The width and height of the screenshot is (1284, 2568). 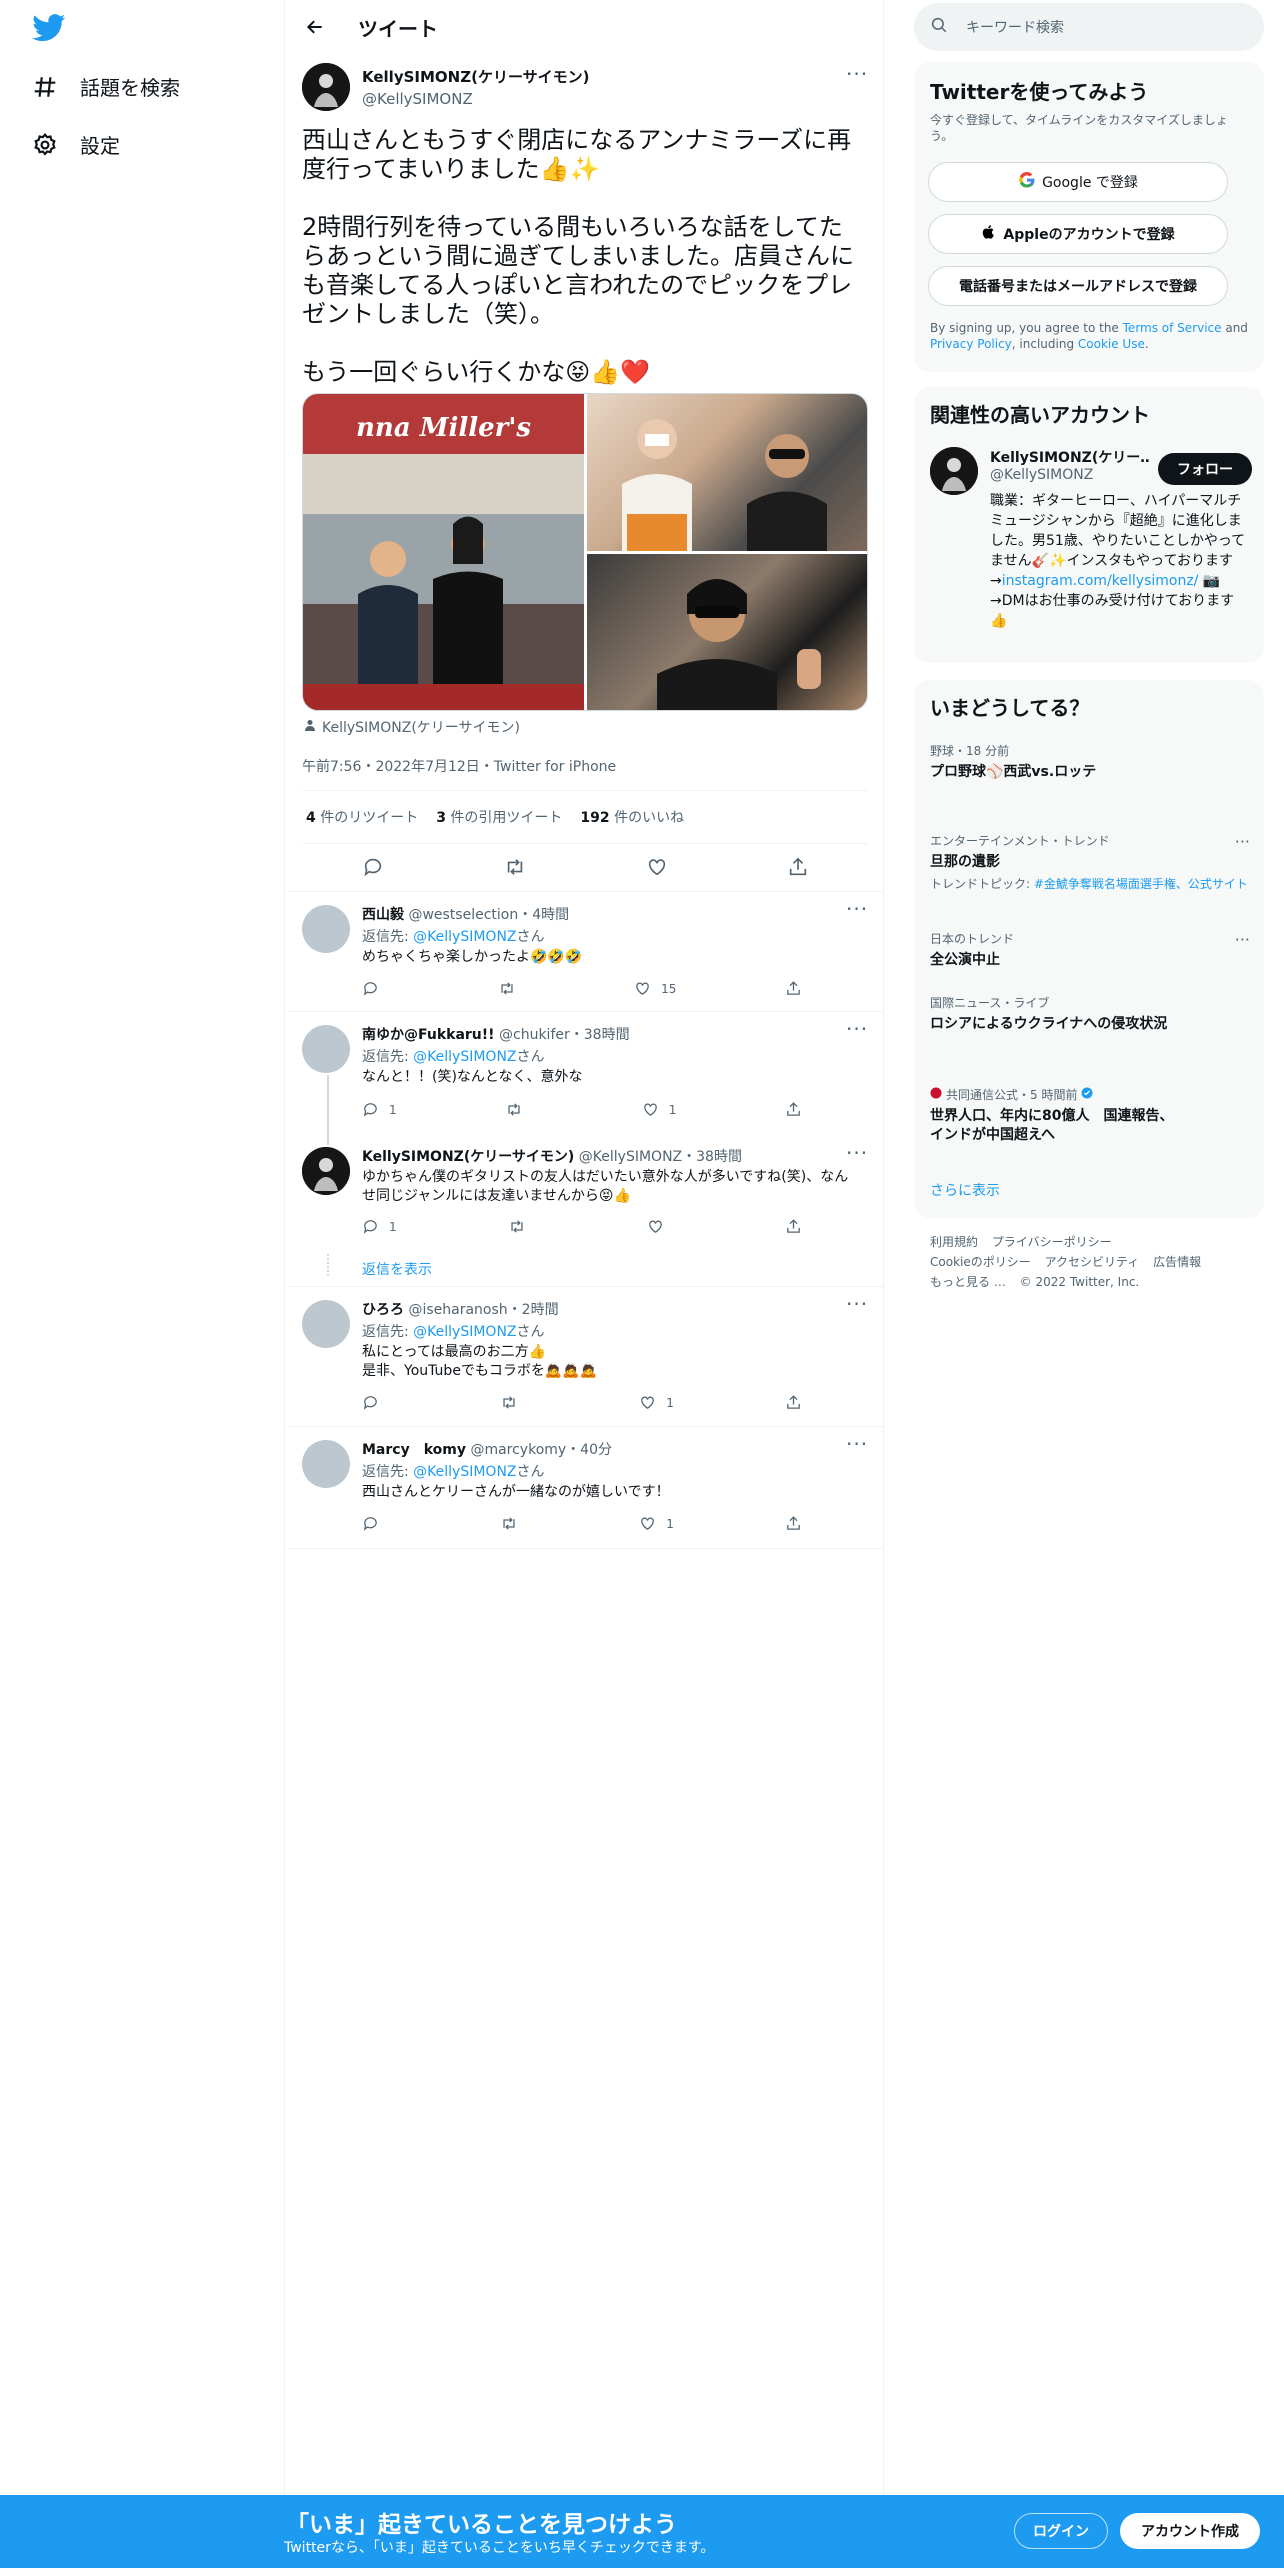 I want to click on trend-item: 日本のトレンド 全公演中止 ···, so click(x=1090, y=950).